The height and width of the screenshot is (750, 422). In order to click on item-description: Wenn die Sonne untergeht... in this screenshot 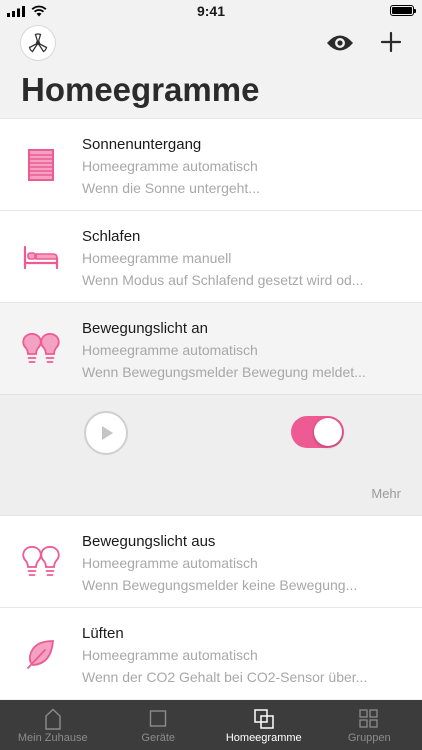, I will do `click(171, 188)`.